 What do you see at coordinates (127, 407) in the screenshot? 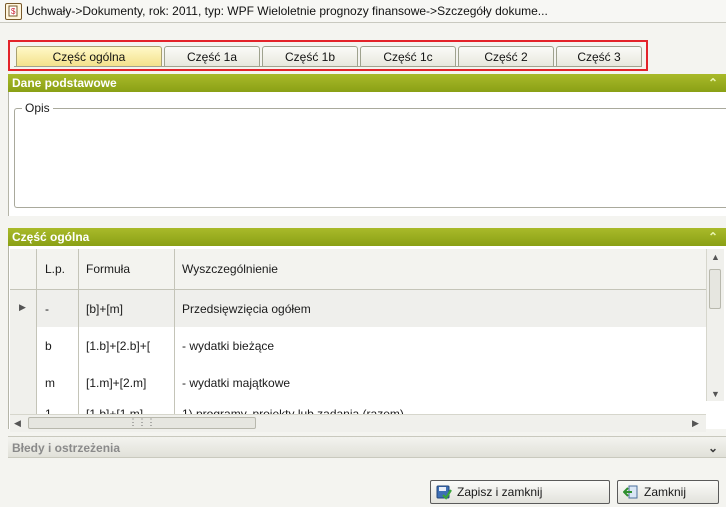
I see `cell-formula: [1.b]+[1.m]` at bounding box center [127, 407].